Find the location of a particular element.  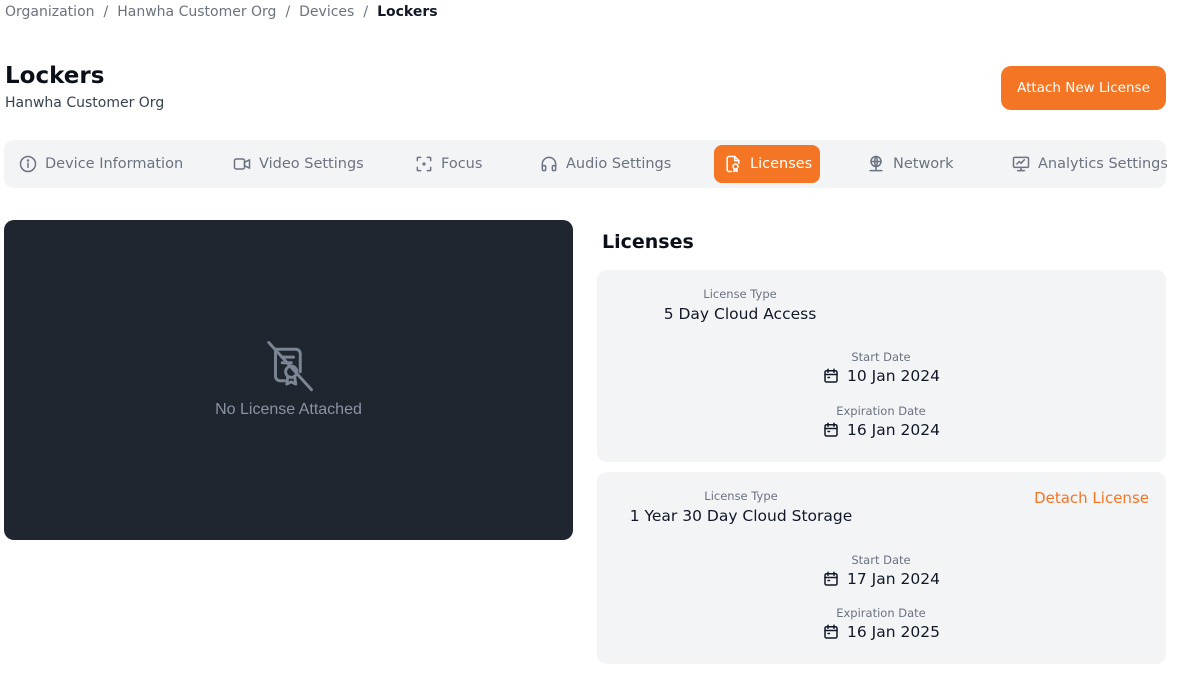

tab-label: Device Information is located at coordinates (114, 164).